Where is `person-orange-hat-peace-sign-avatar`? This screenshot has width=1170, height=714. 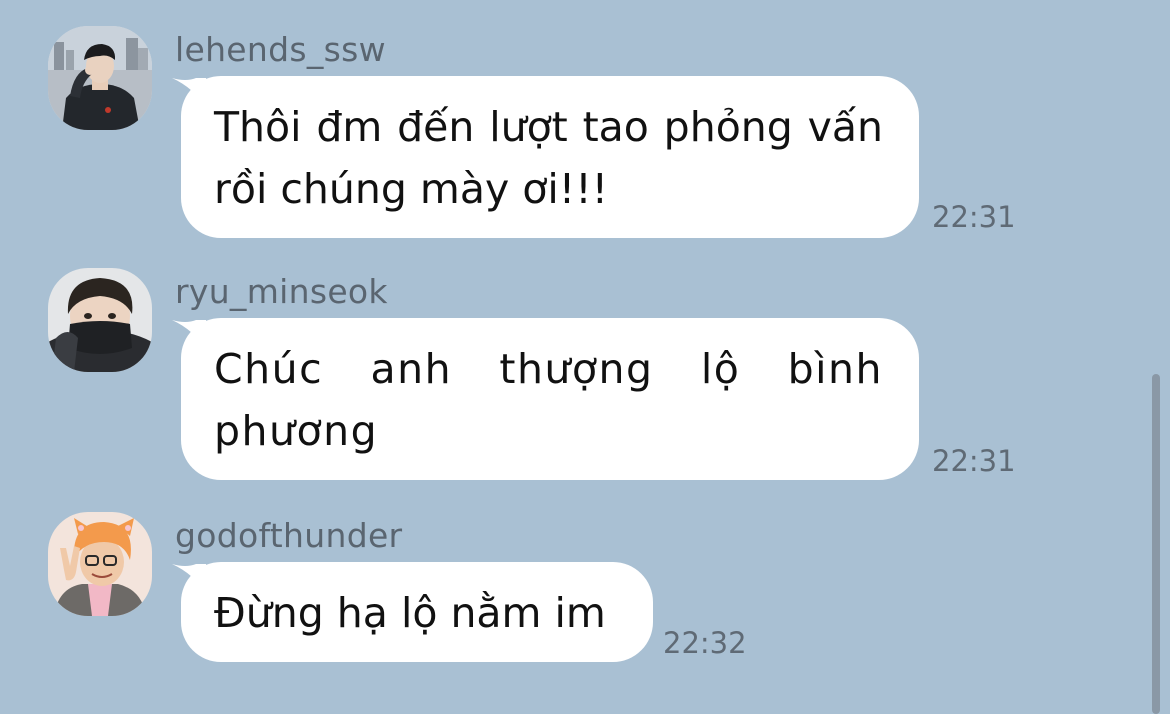
person-orange-hat-peace-sign-avatar is located at coordinates (100, 564).